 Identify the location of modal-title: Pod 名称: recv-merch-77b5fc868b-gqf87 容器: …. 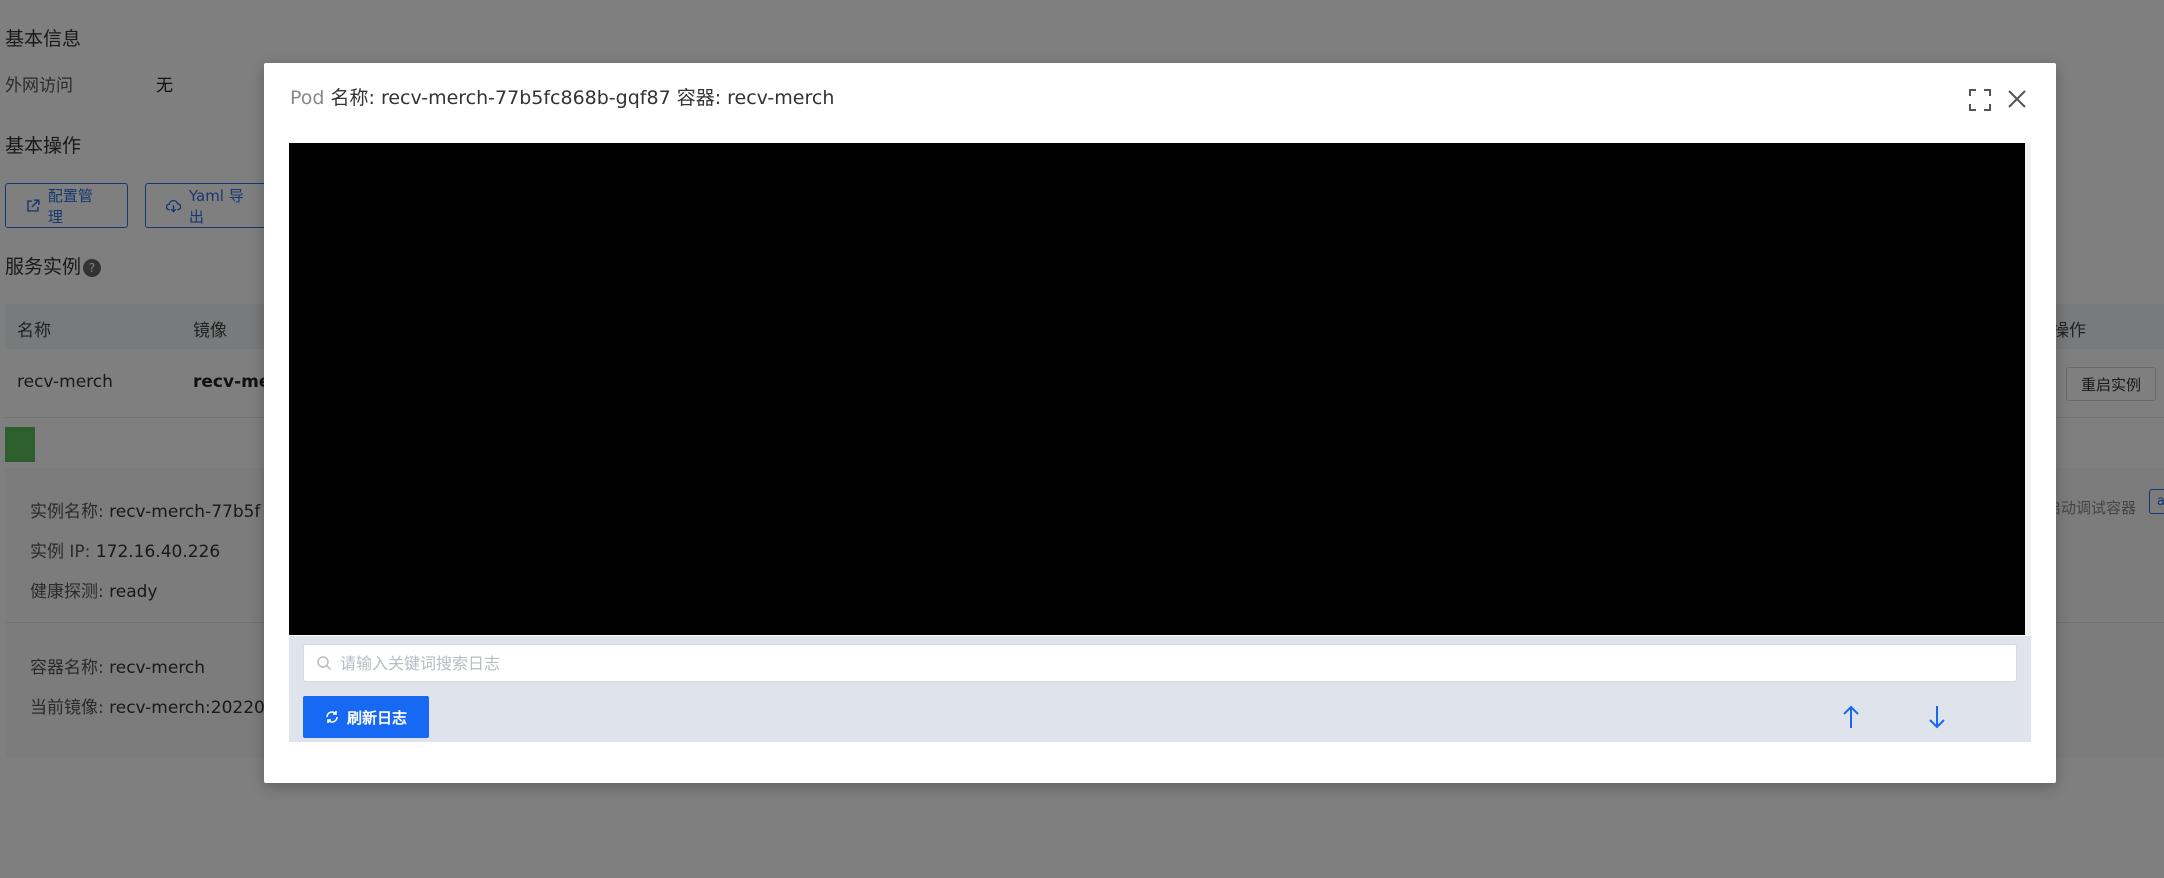
(562, 96).